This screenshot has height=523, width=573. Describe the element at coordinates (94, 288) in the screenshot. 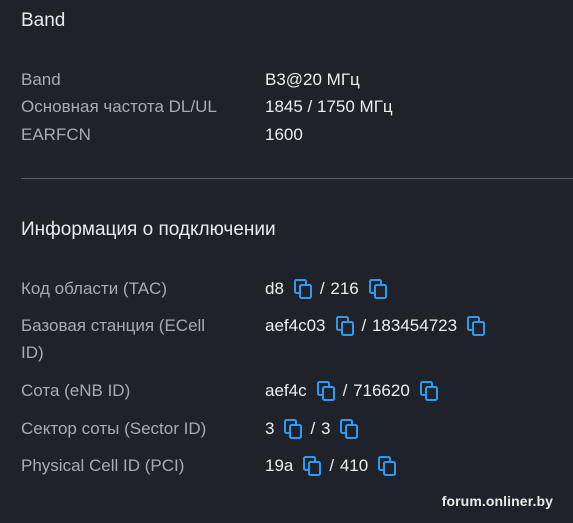

I see `tac-label: Код области (TAC)` at that location.